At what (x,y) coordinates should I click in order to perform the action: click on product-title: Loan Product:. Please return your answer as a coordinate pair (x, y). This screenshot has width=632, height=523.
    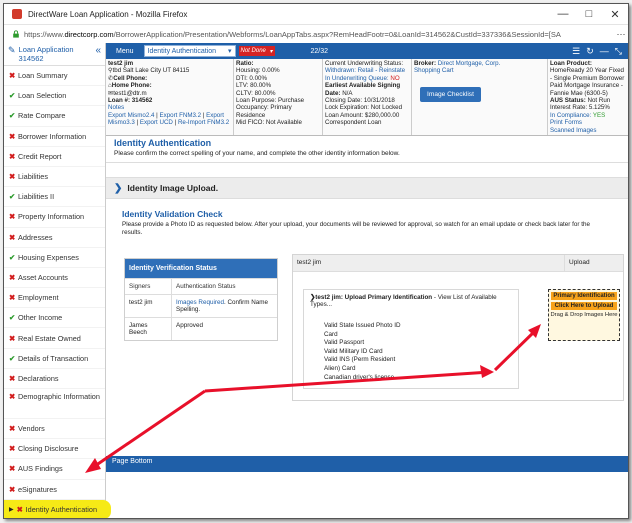
    Looking at the image, I should click on (571, 63).